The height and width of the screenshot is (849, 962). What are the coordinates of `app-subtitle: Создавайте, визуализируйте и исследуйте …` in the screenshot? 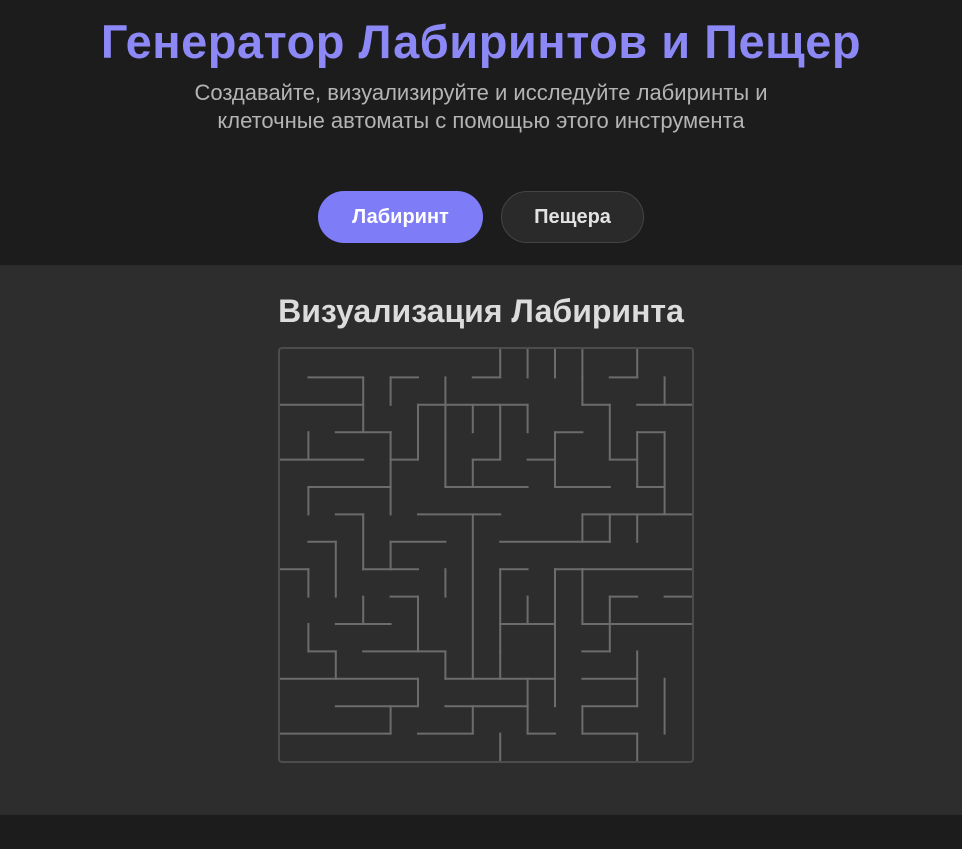 It's located at (481, 106).